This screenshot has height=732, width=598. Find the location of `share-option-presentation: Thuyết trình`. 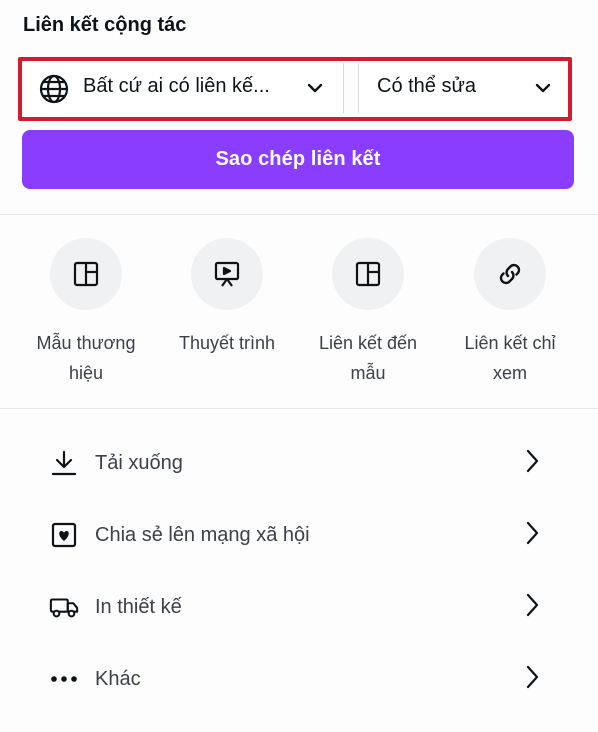

share-option-presentation: Thuyết trình is located at coordinates (227, 298).